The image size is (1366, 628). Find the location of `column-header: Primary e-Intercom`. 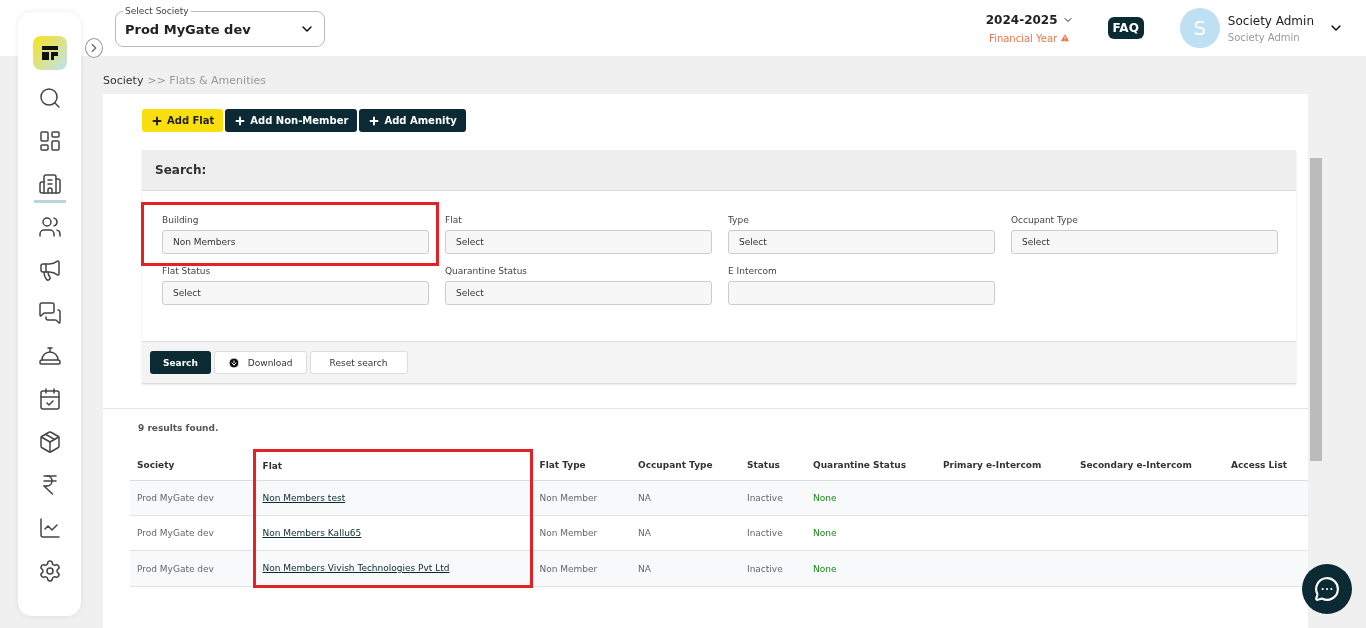

column-header: Primary e-Intercom is located at coordinates (1004, 465).